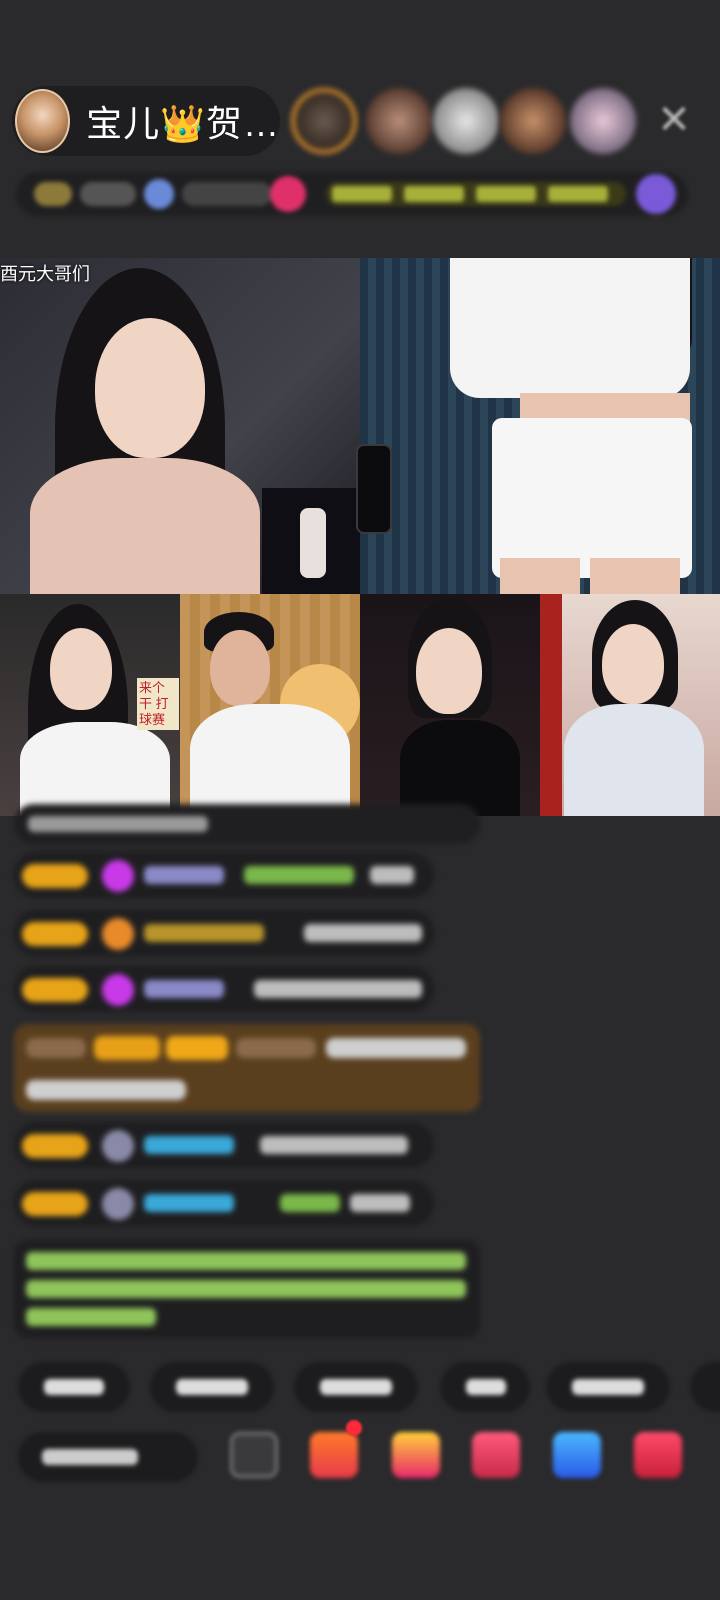 This screenshot has width=720, height=1600. I want to click on inset-video, so click(311, 541).